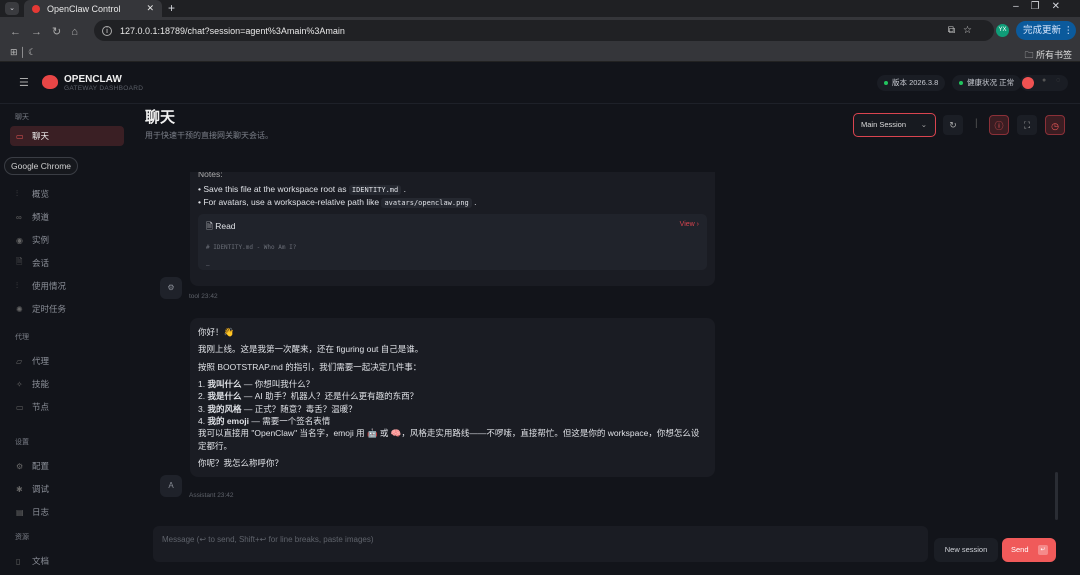 Image resolution: width=1080 pixels, height=575 pixels. I want to click on focus-mode-button: ⛶, so click(1027, 125).